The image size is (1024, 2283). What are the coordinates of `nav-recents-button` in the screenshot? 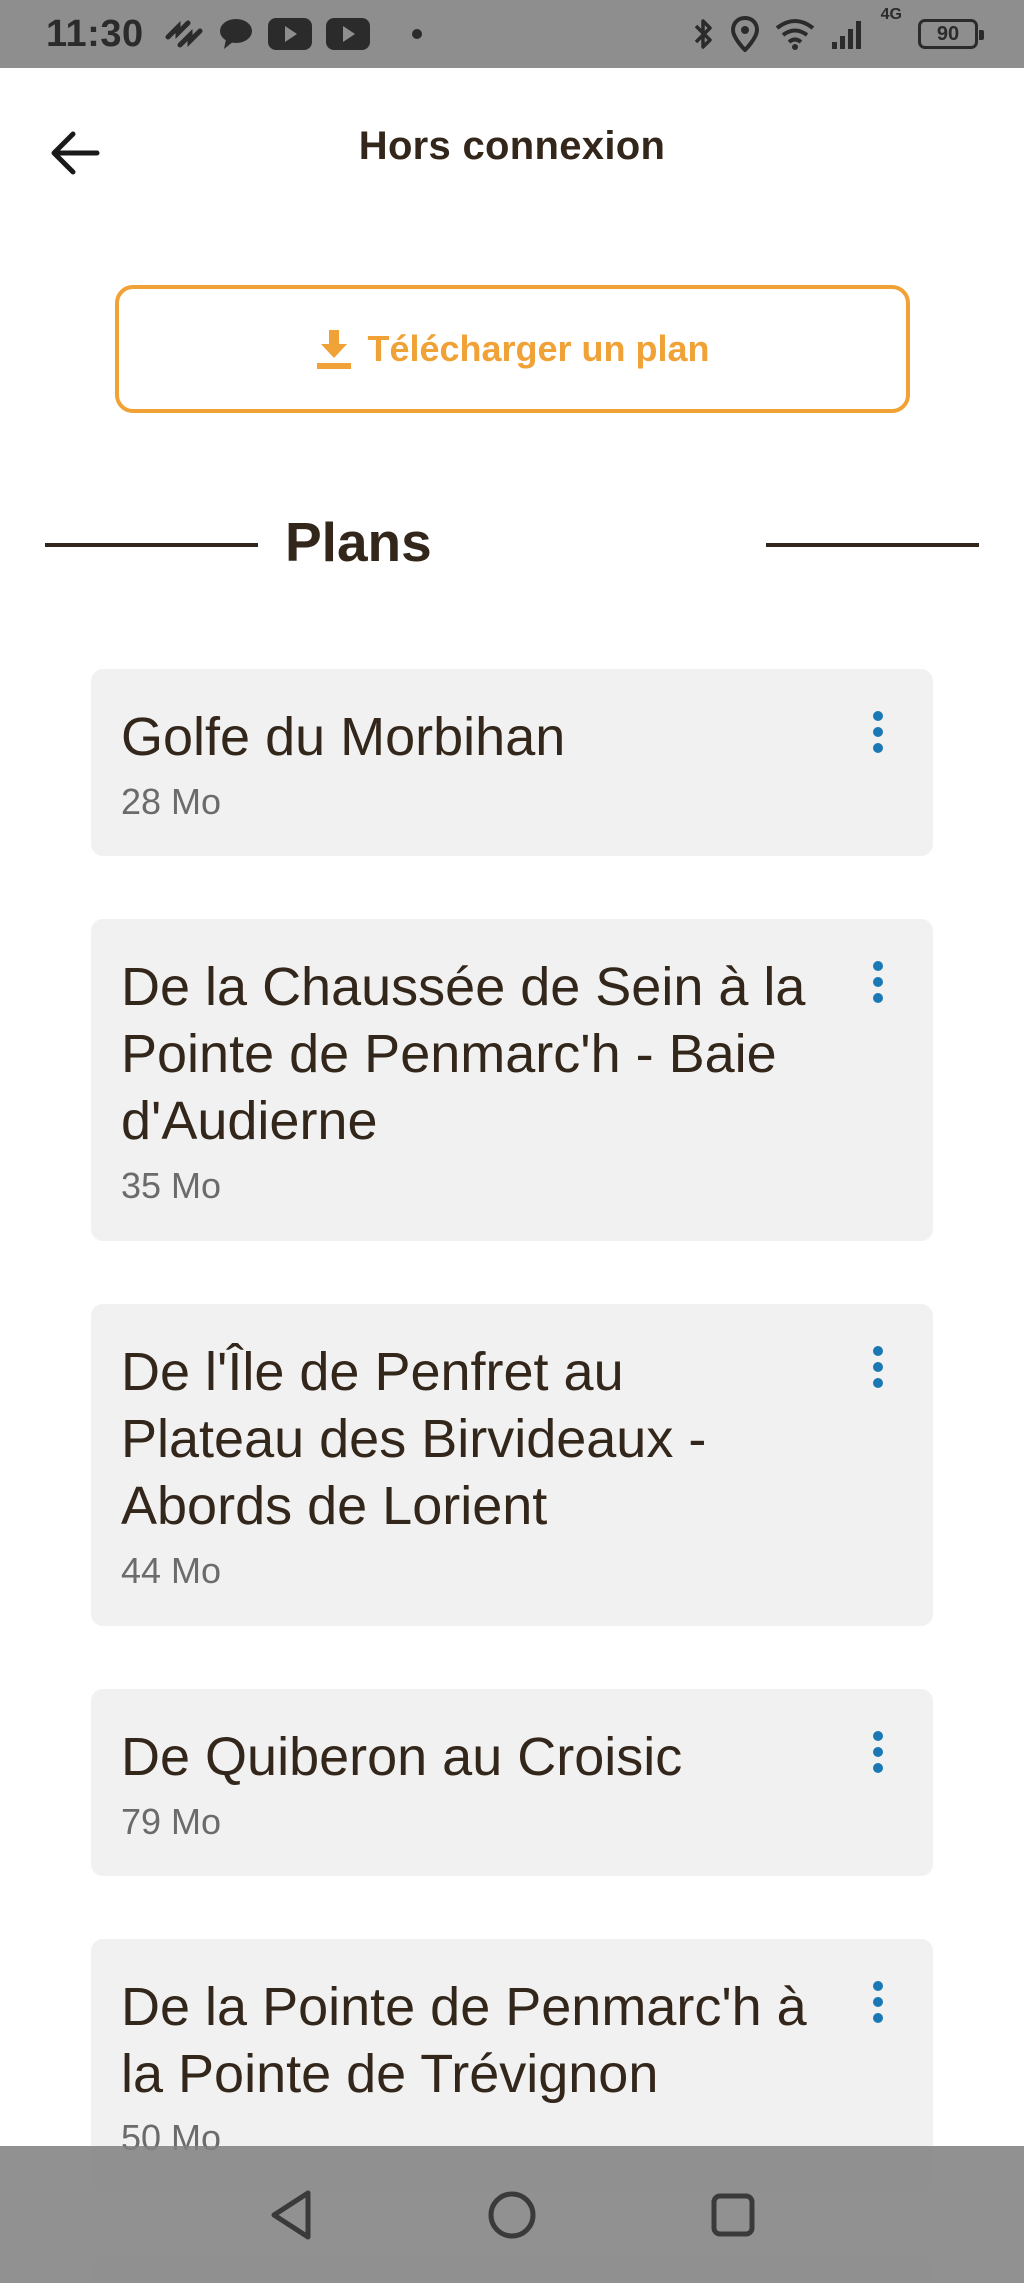 It's located at (733, 2215).